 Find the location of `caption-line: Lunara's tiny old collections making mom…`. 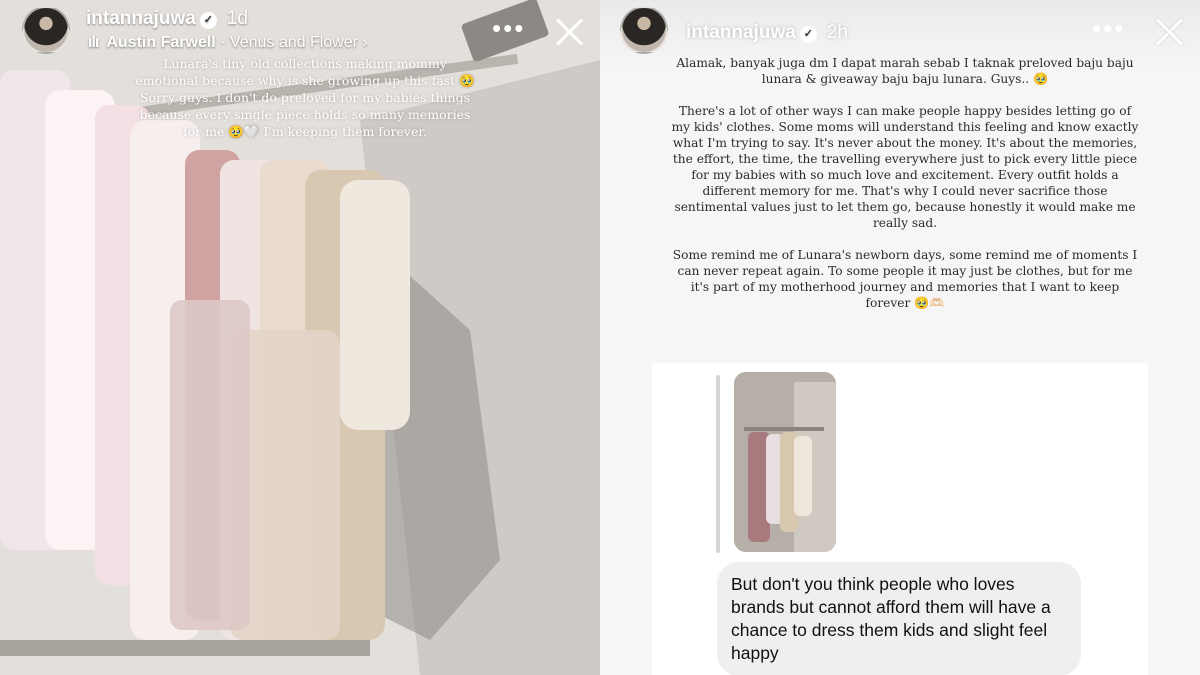

caption-line: Lunara's tiny old collections making mom… is located at coordinates (305, 63).